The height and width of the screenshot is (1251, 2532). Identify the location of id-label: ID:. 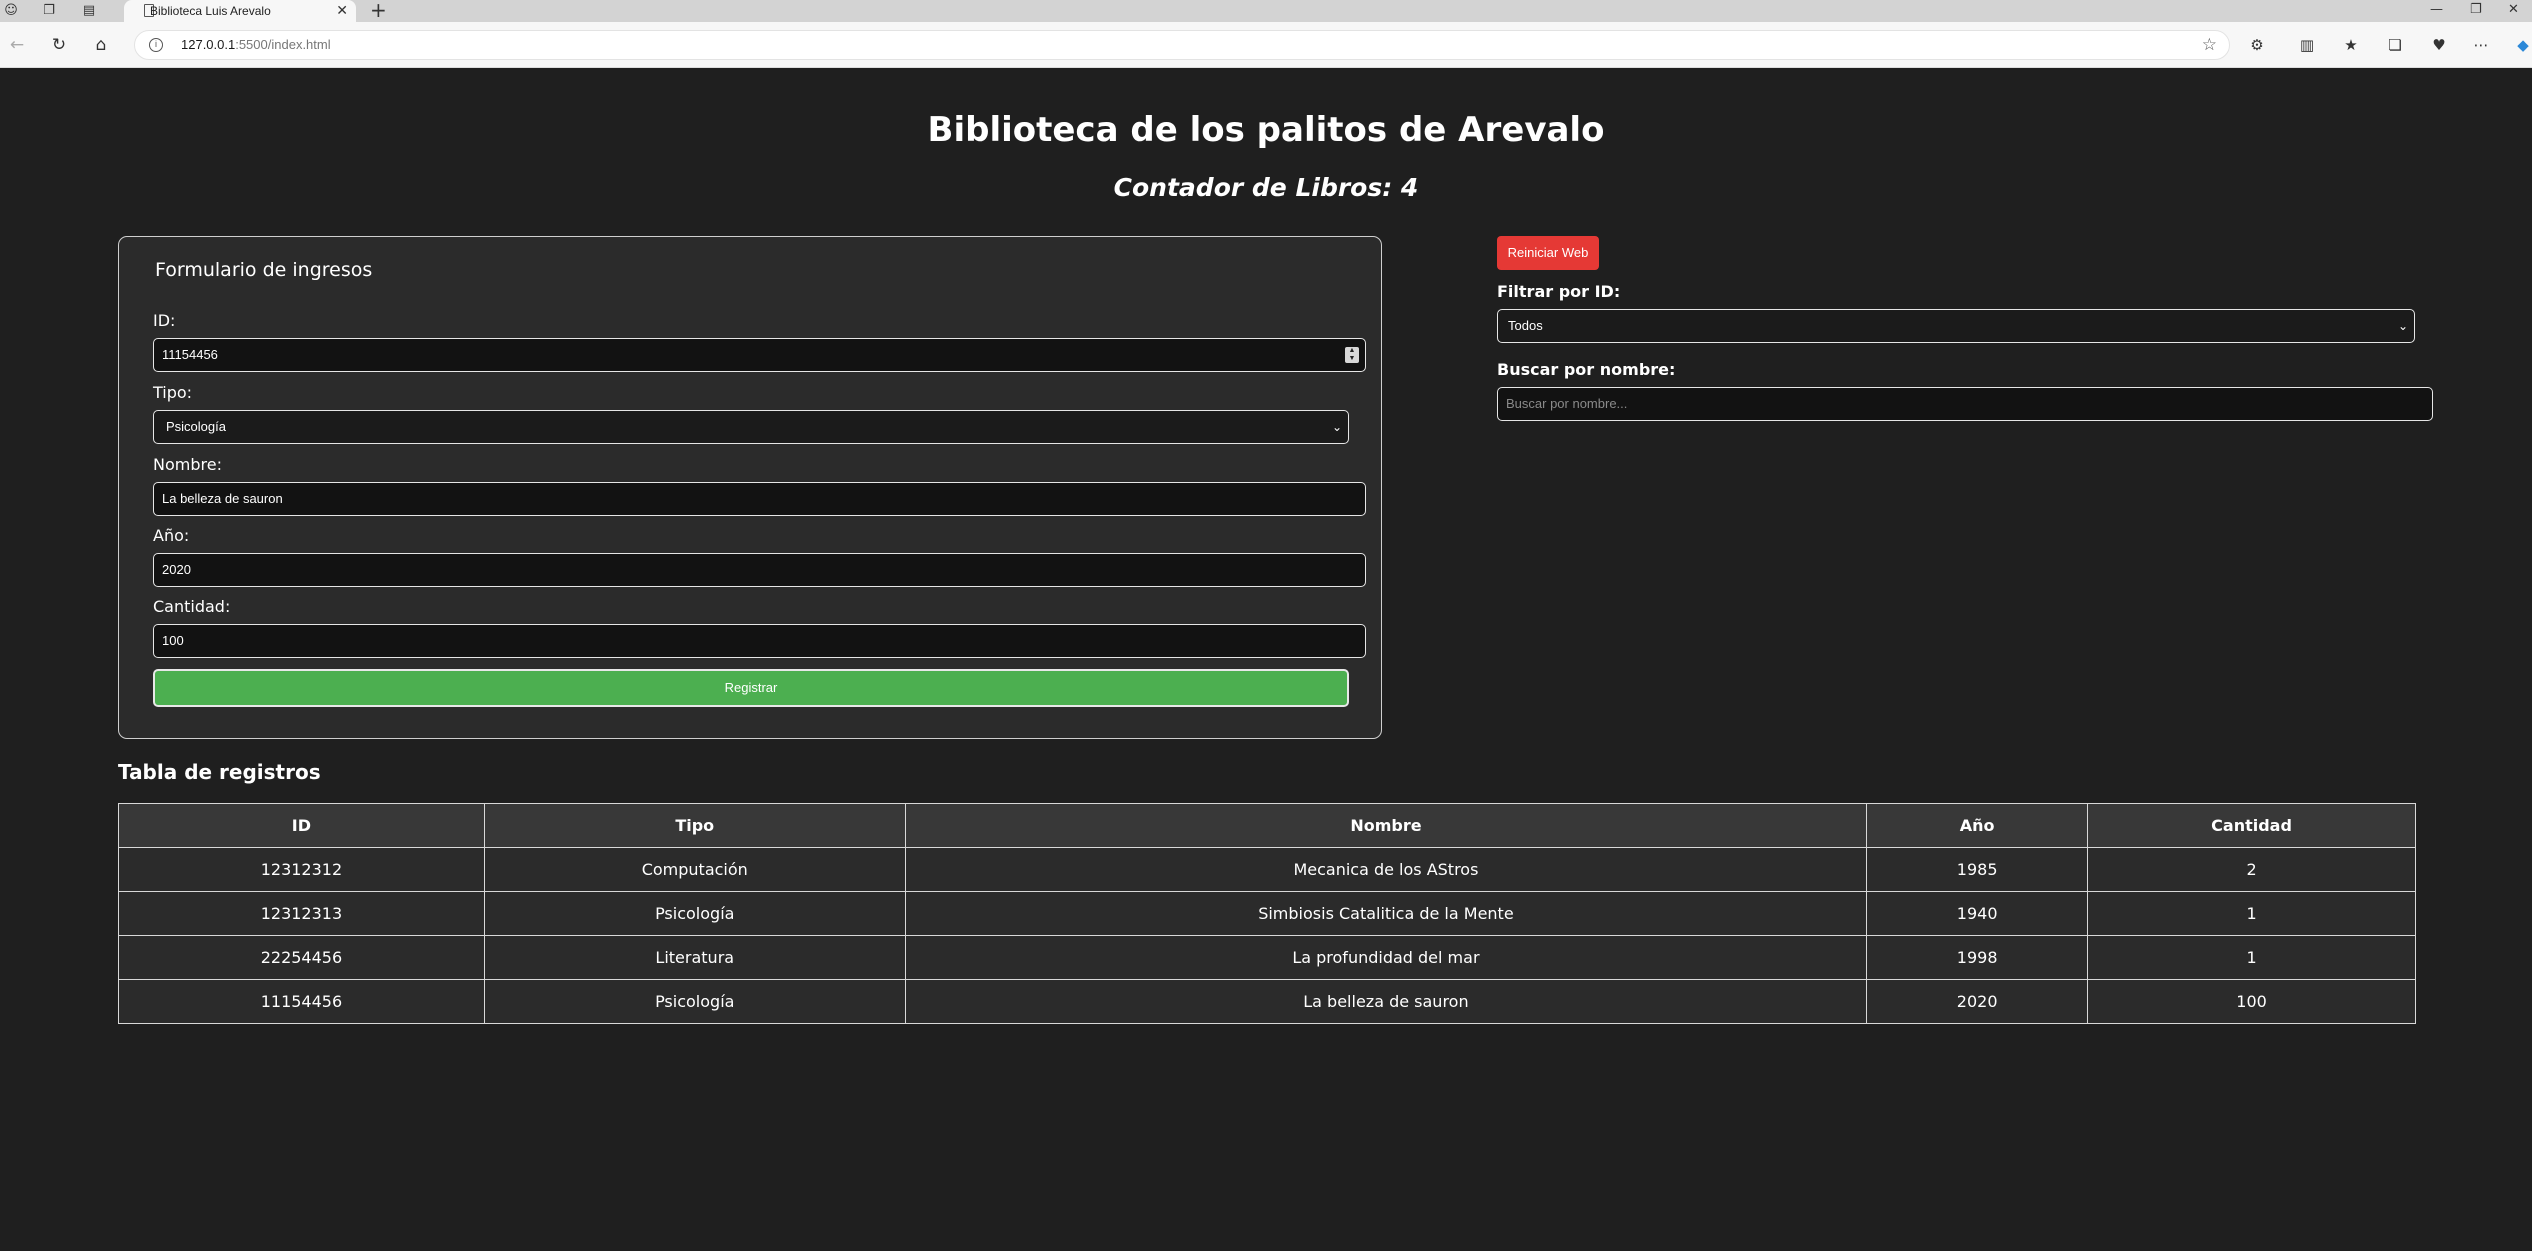
(164, 320).